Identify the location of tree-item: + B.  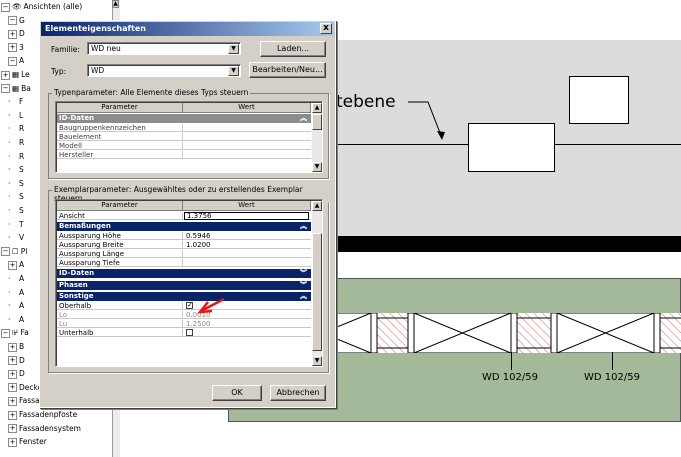
(16, 346).